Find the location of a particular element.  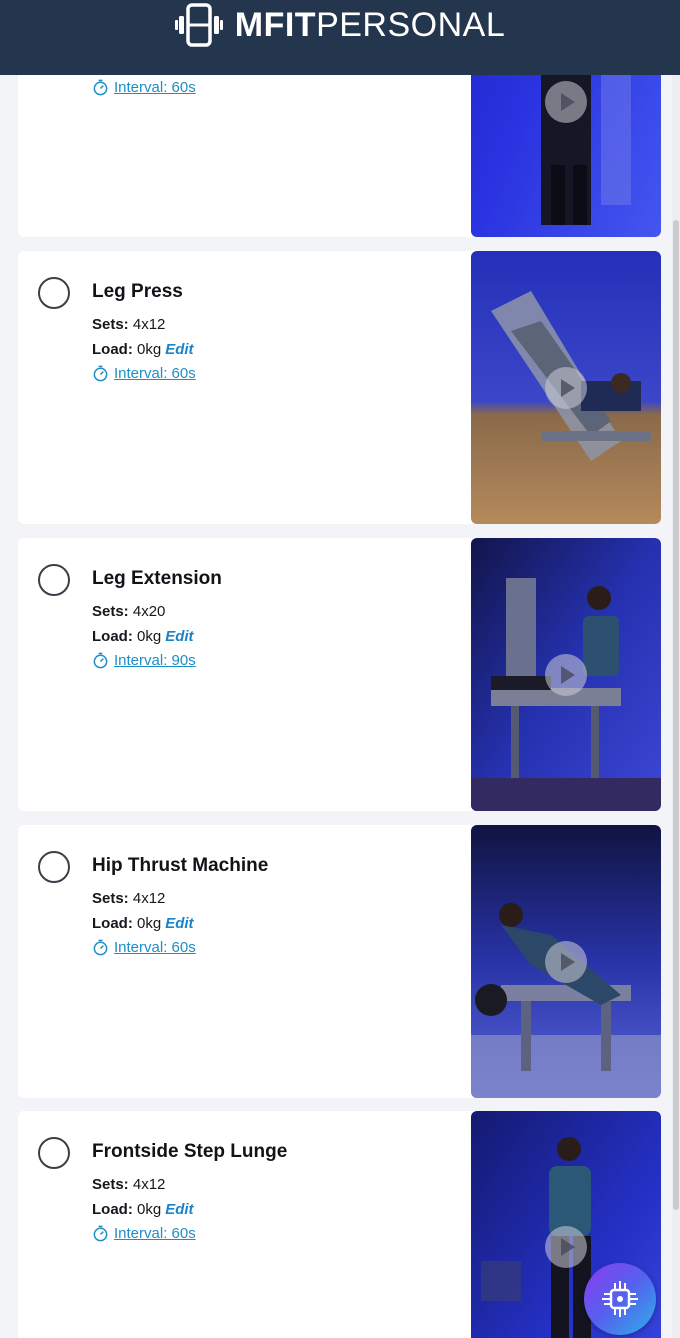

brand-name: MFITPERSONAL is located at coordinates (370, 25).